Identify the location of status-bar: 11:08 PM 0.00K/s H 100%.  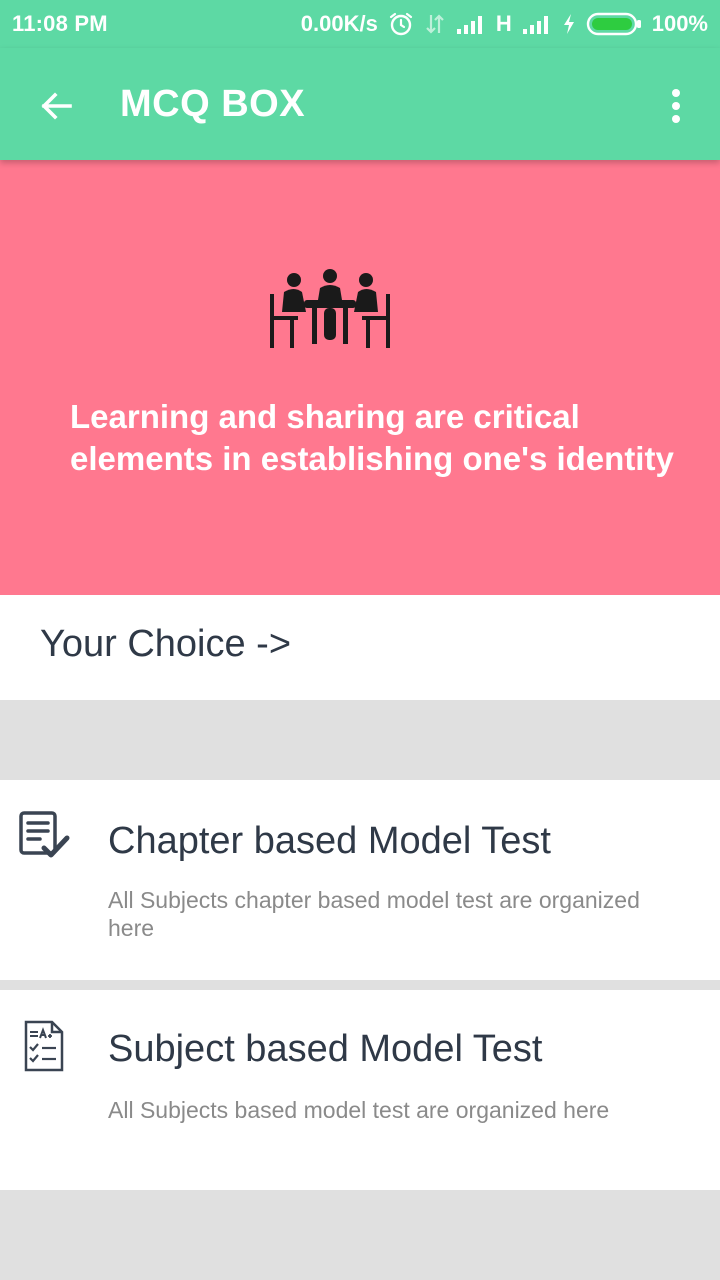
(360, 24).